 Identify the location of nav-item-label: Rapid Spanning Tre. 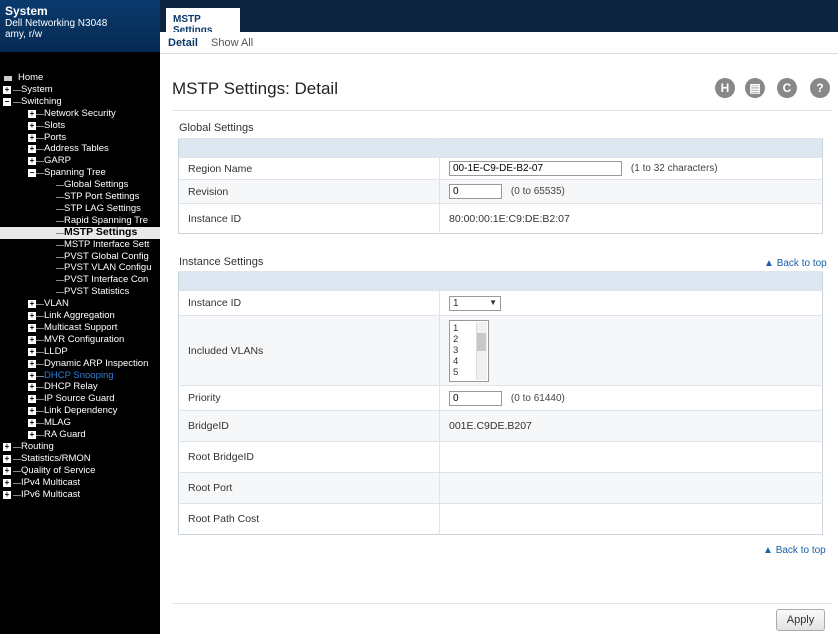
(106, 220).